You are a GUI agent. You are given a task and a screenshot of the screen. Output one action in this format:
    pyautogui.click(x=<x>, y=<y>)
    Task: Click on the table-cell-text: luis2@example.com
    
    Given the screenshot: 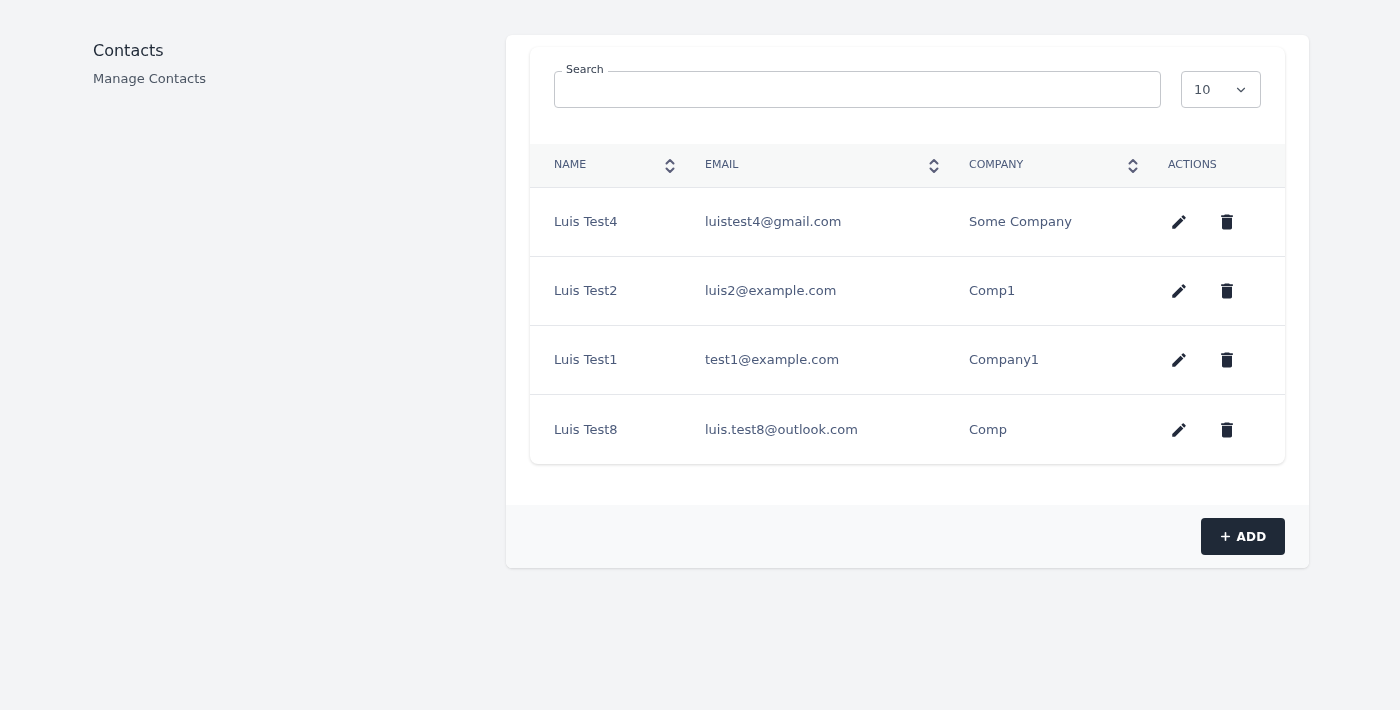 What is the action you would take?
    pyautogui.click(x=771, y=291)
    